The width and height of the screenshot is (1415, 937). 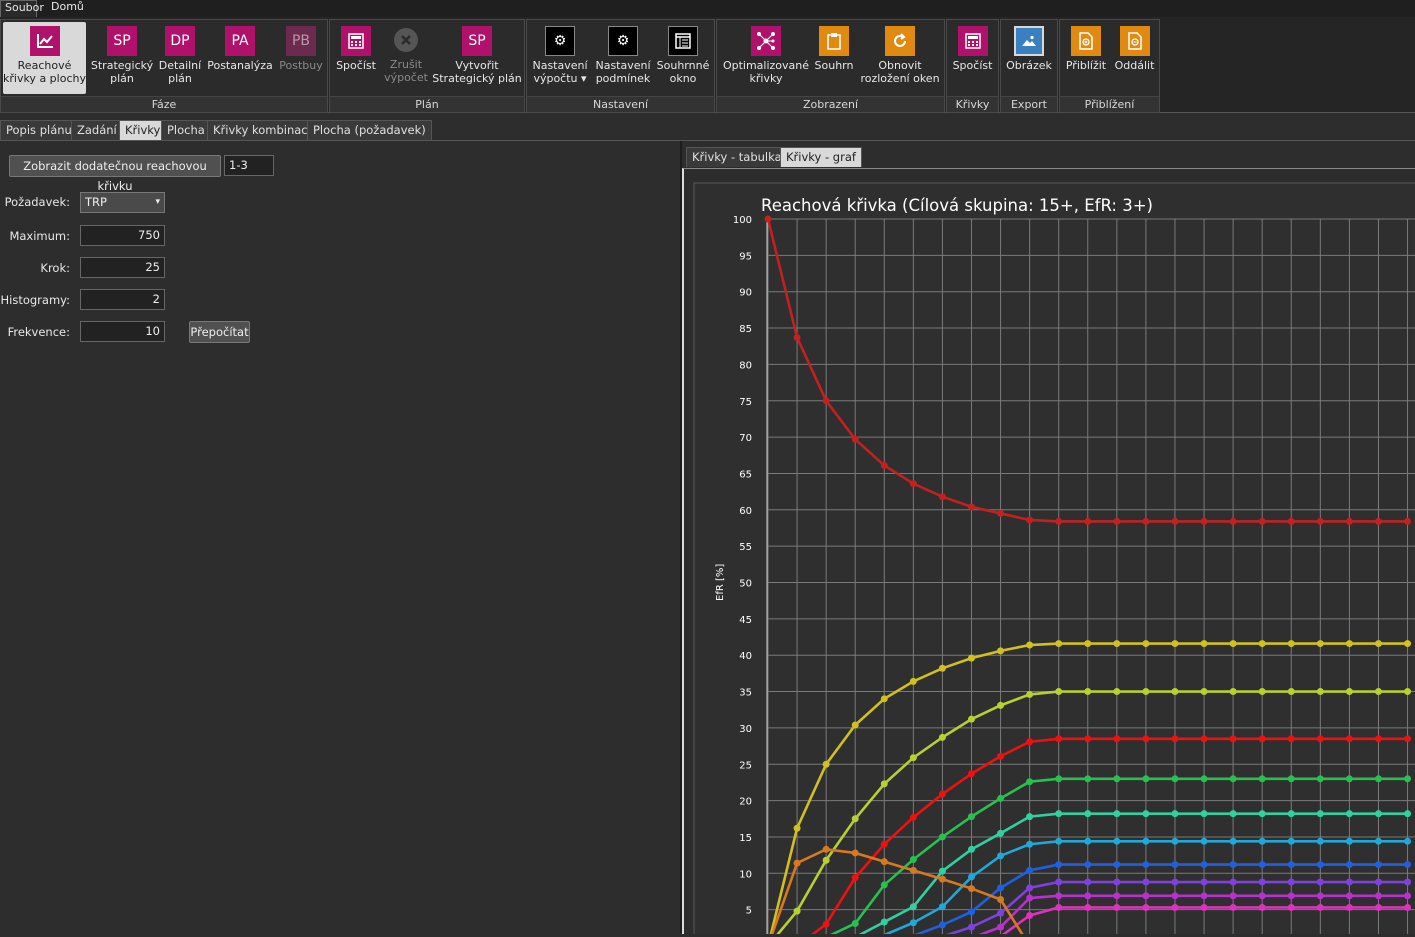 I want to click on souhrn-button: Souhrn, so click(x=834, y=58).